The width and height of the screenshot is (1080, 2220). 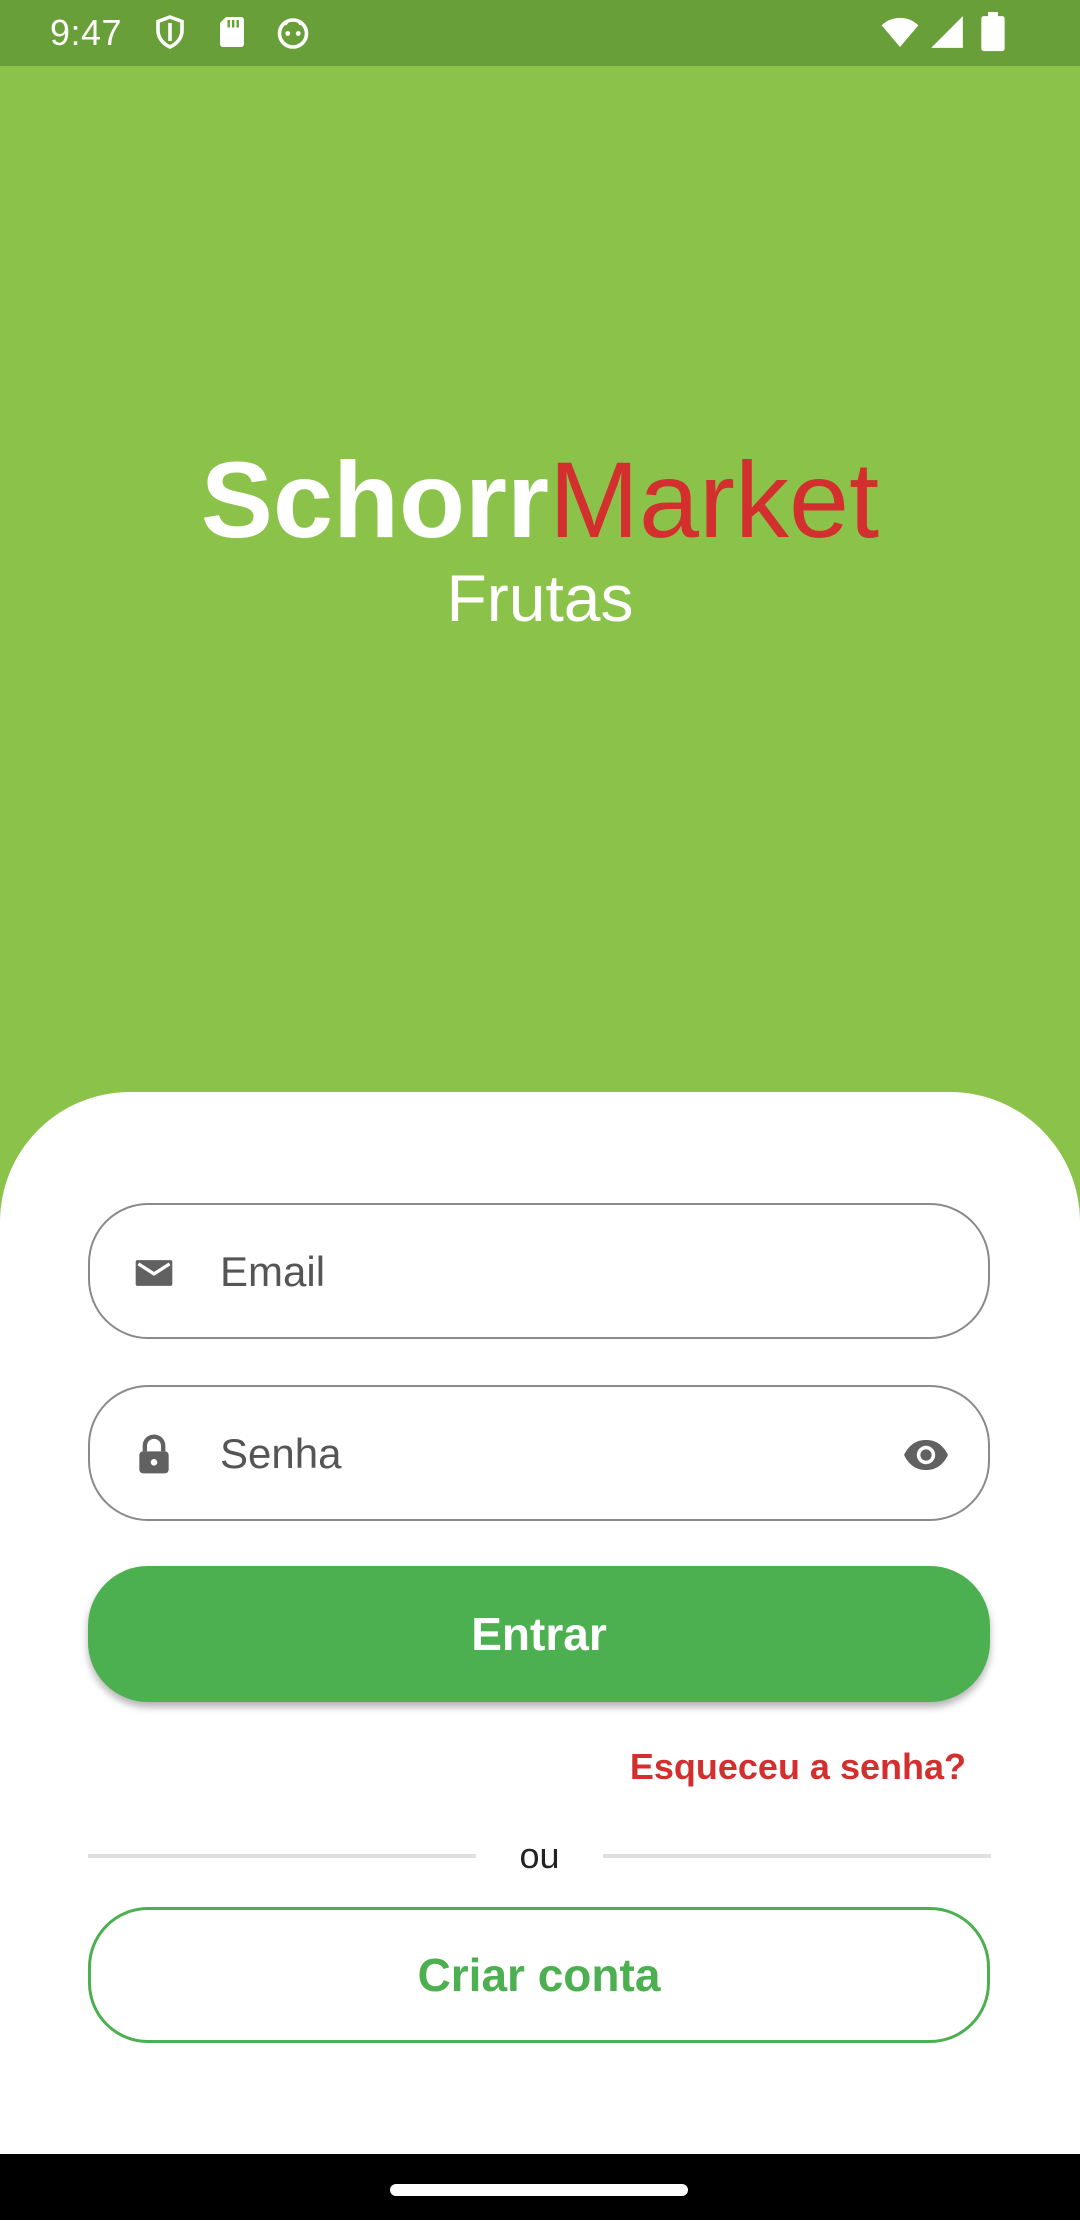 I want to click on home-gesture-handle, so click(x=539, y=2190).